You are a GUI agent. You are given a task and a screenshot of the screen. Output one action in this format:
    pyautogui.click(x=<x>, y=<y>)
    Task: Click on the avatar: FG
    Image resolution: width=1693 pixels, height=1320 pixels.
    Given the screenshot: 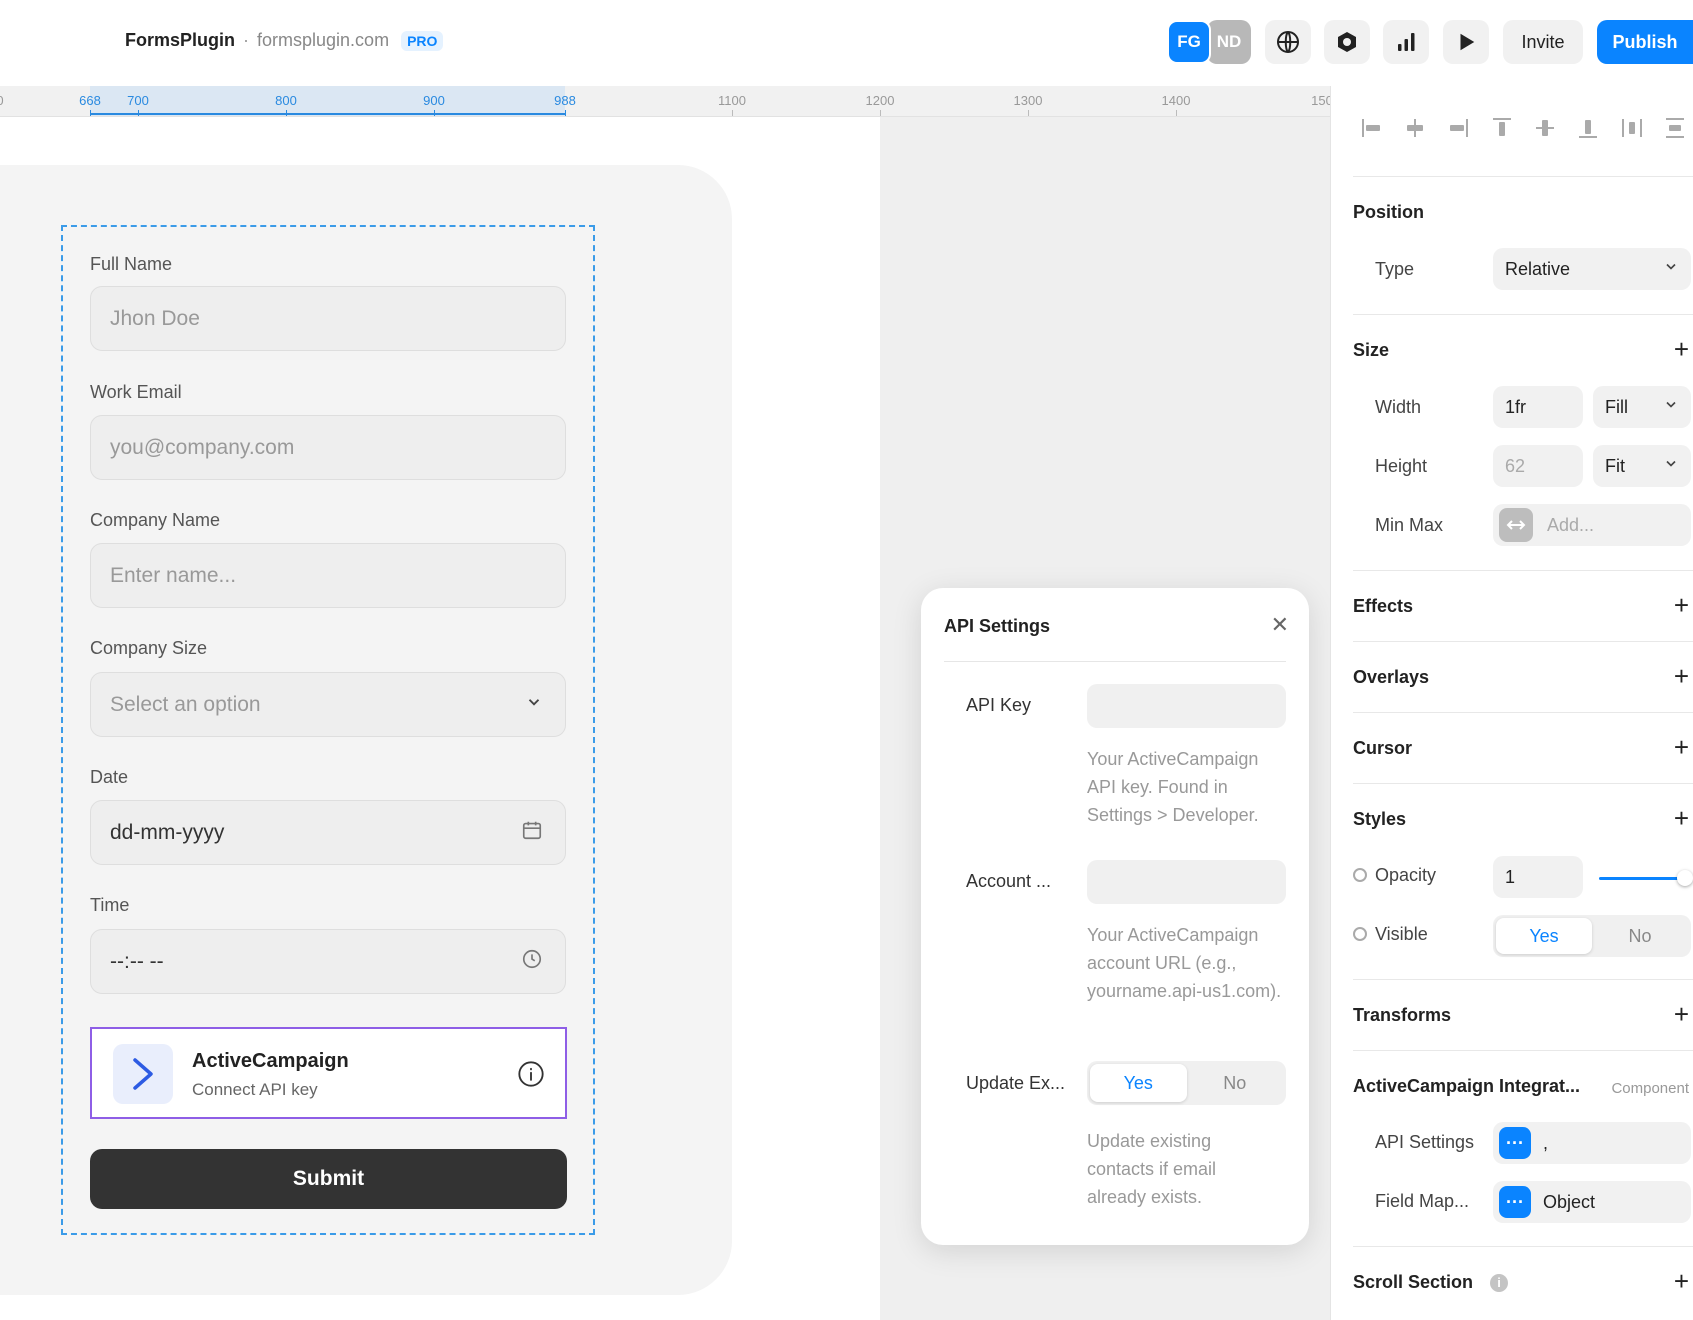 What is the action you would take?
    pyautogui.click(x=1189, y=42)
    